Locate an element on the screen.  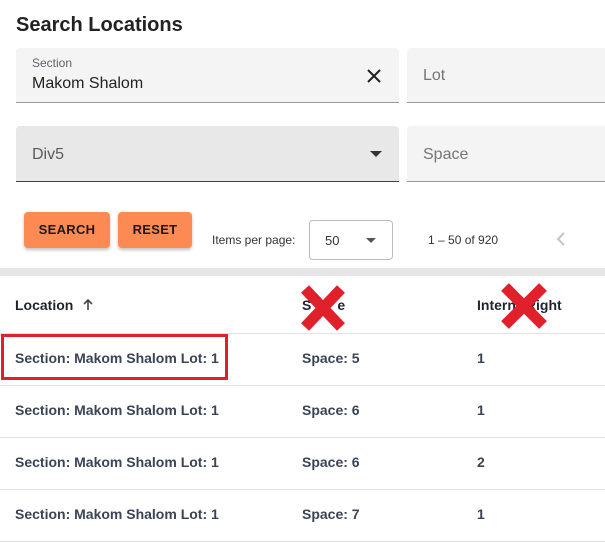
sort-arrow-up-icon is located at coordinates (88, 304).